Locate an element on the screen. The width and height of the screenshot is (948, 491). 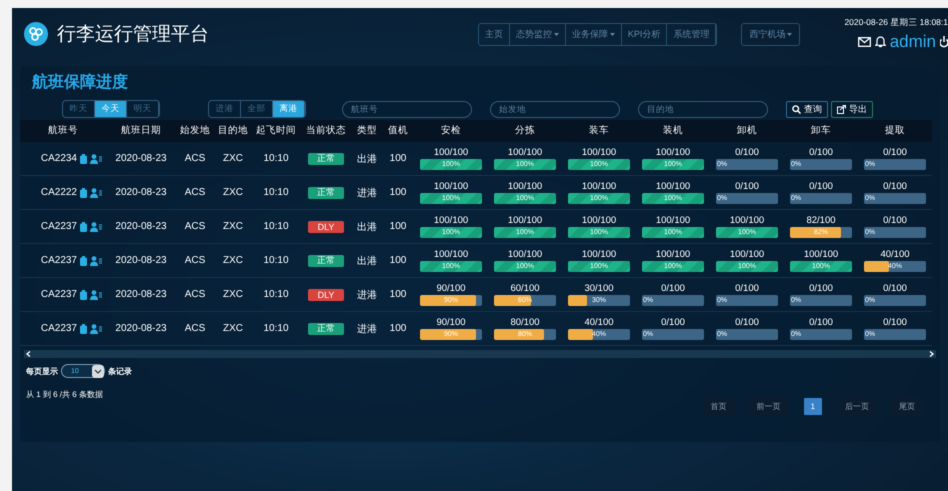
nav-item: 态势监控 is located at coordinates (538, 34).